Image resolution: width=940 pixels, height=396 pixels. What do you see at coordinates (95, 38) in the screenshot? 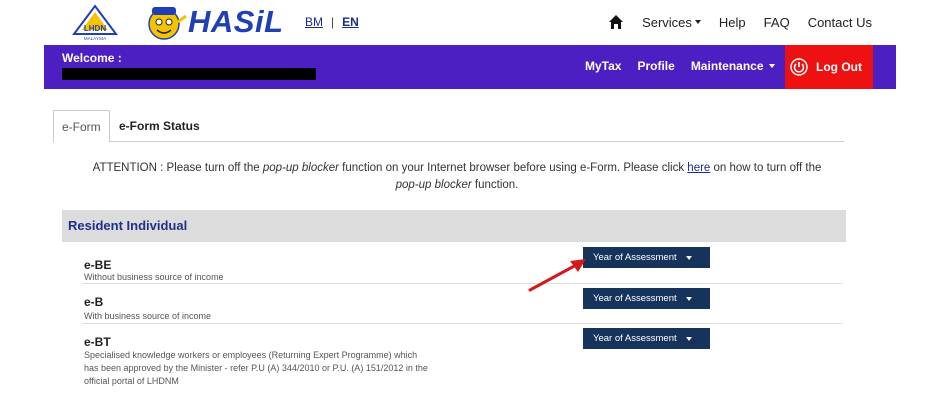
I see `logo-subtext: MALAYSIA` at bounding box center [95, 38].